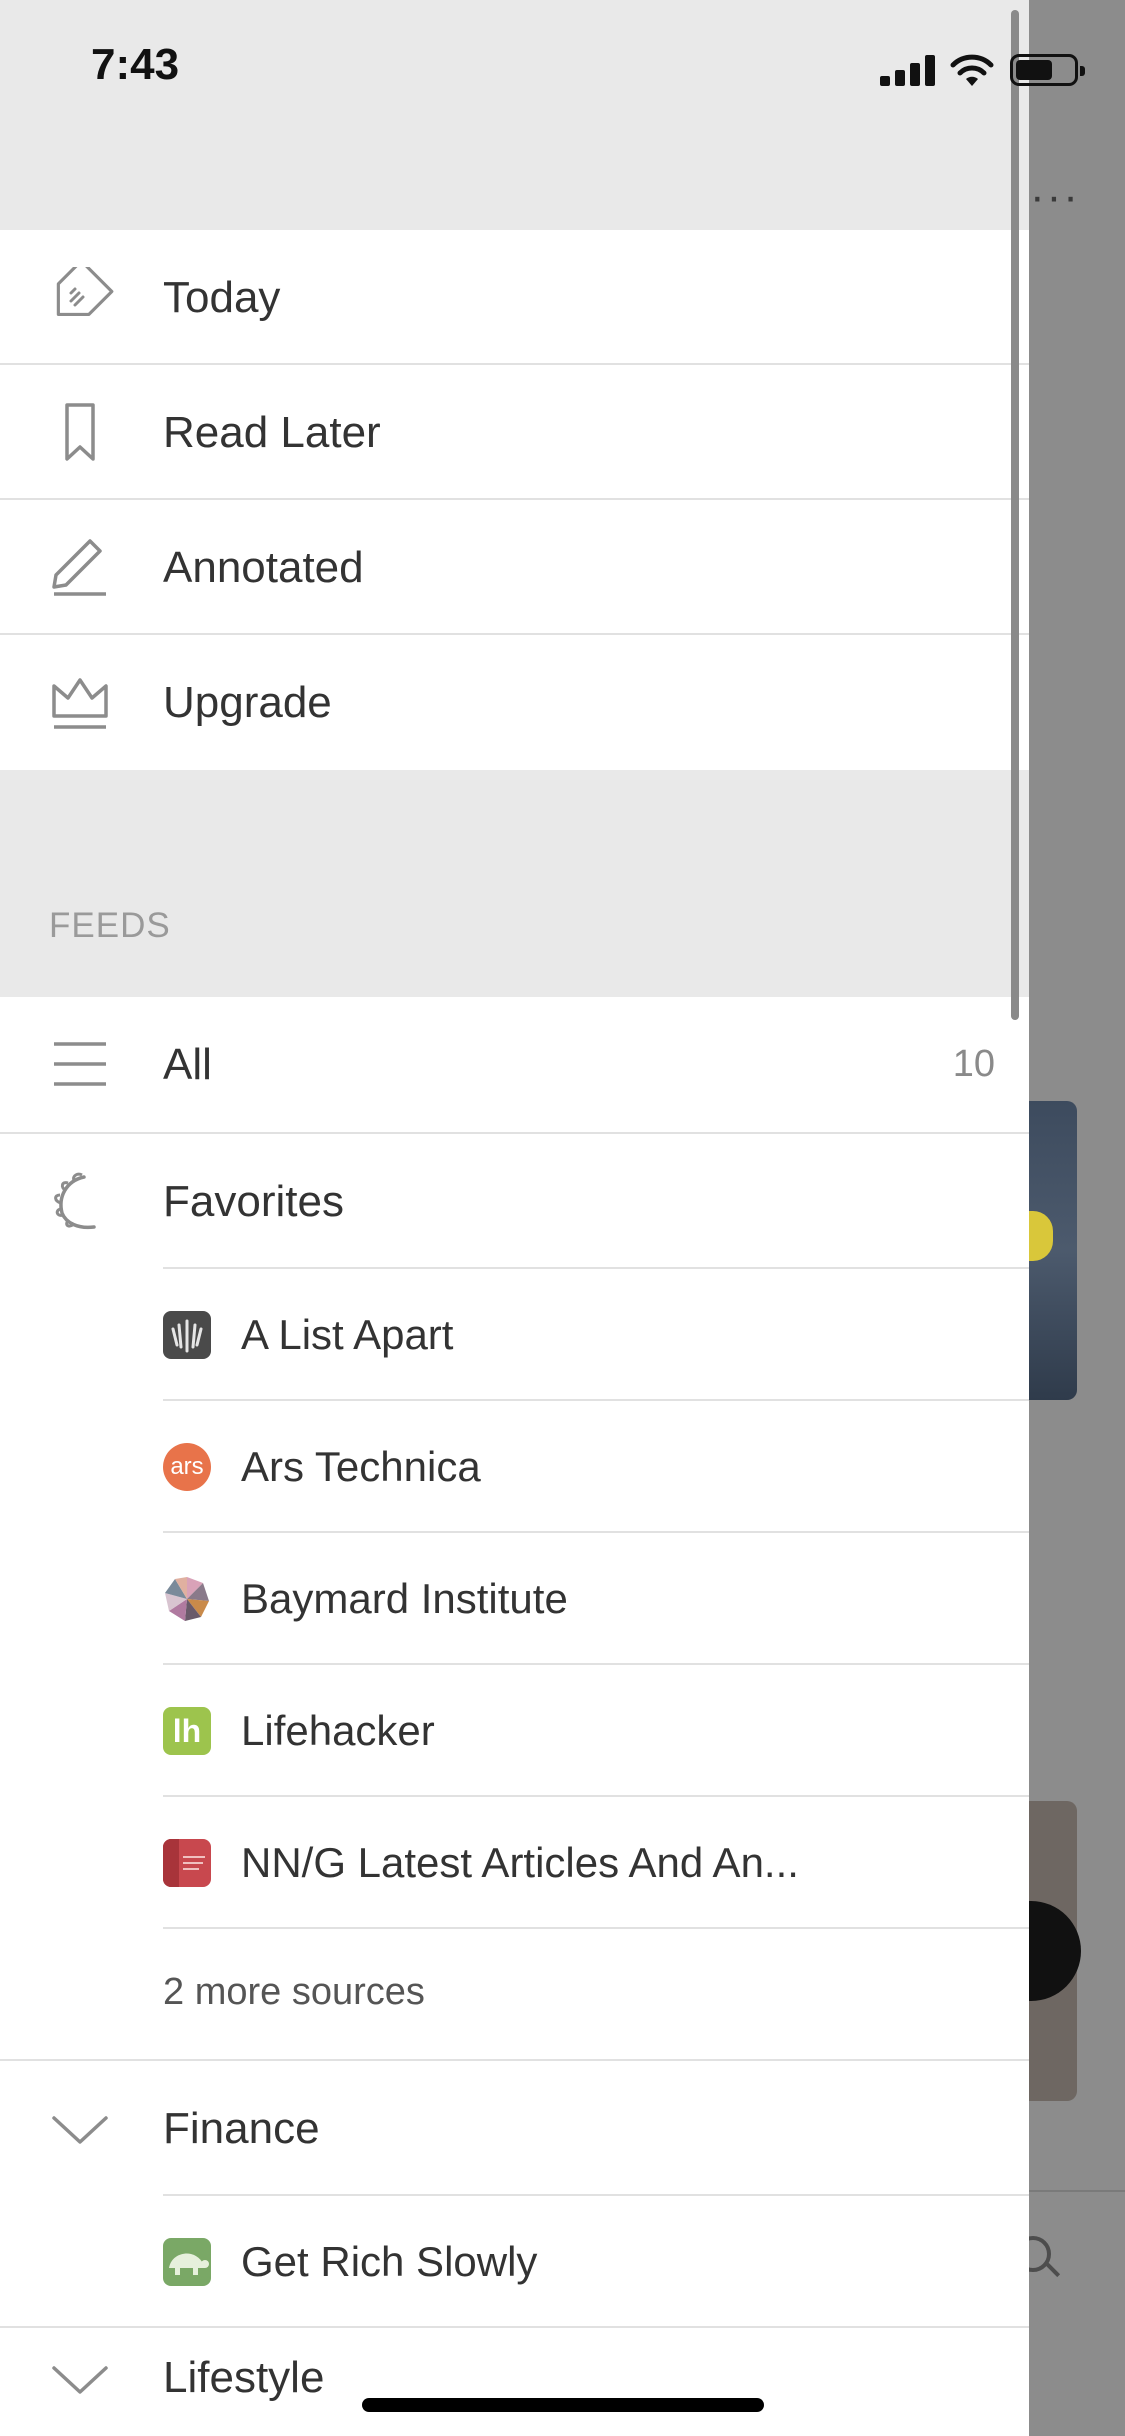  What do you see at coordinates (1047, 70) in the screenshot?
I see `battery-icon` at bounding box center [1047, 70].